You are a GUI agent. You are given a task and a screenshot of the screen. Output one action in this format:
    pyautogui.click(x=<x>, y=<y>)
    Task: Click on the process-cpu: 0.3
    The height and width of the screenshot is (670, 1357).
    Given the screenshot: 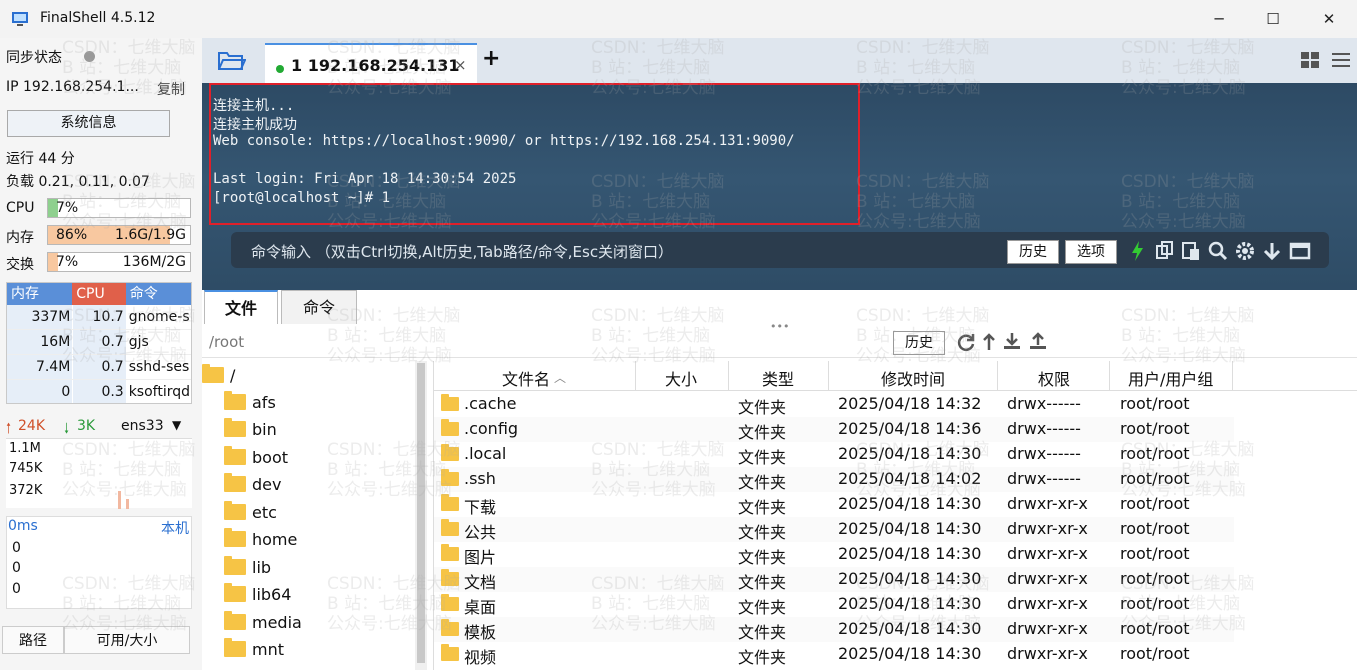 What is the action you would take?
    pyautogui.click(x=99, y=391)
    